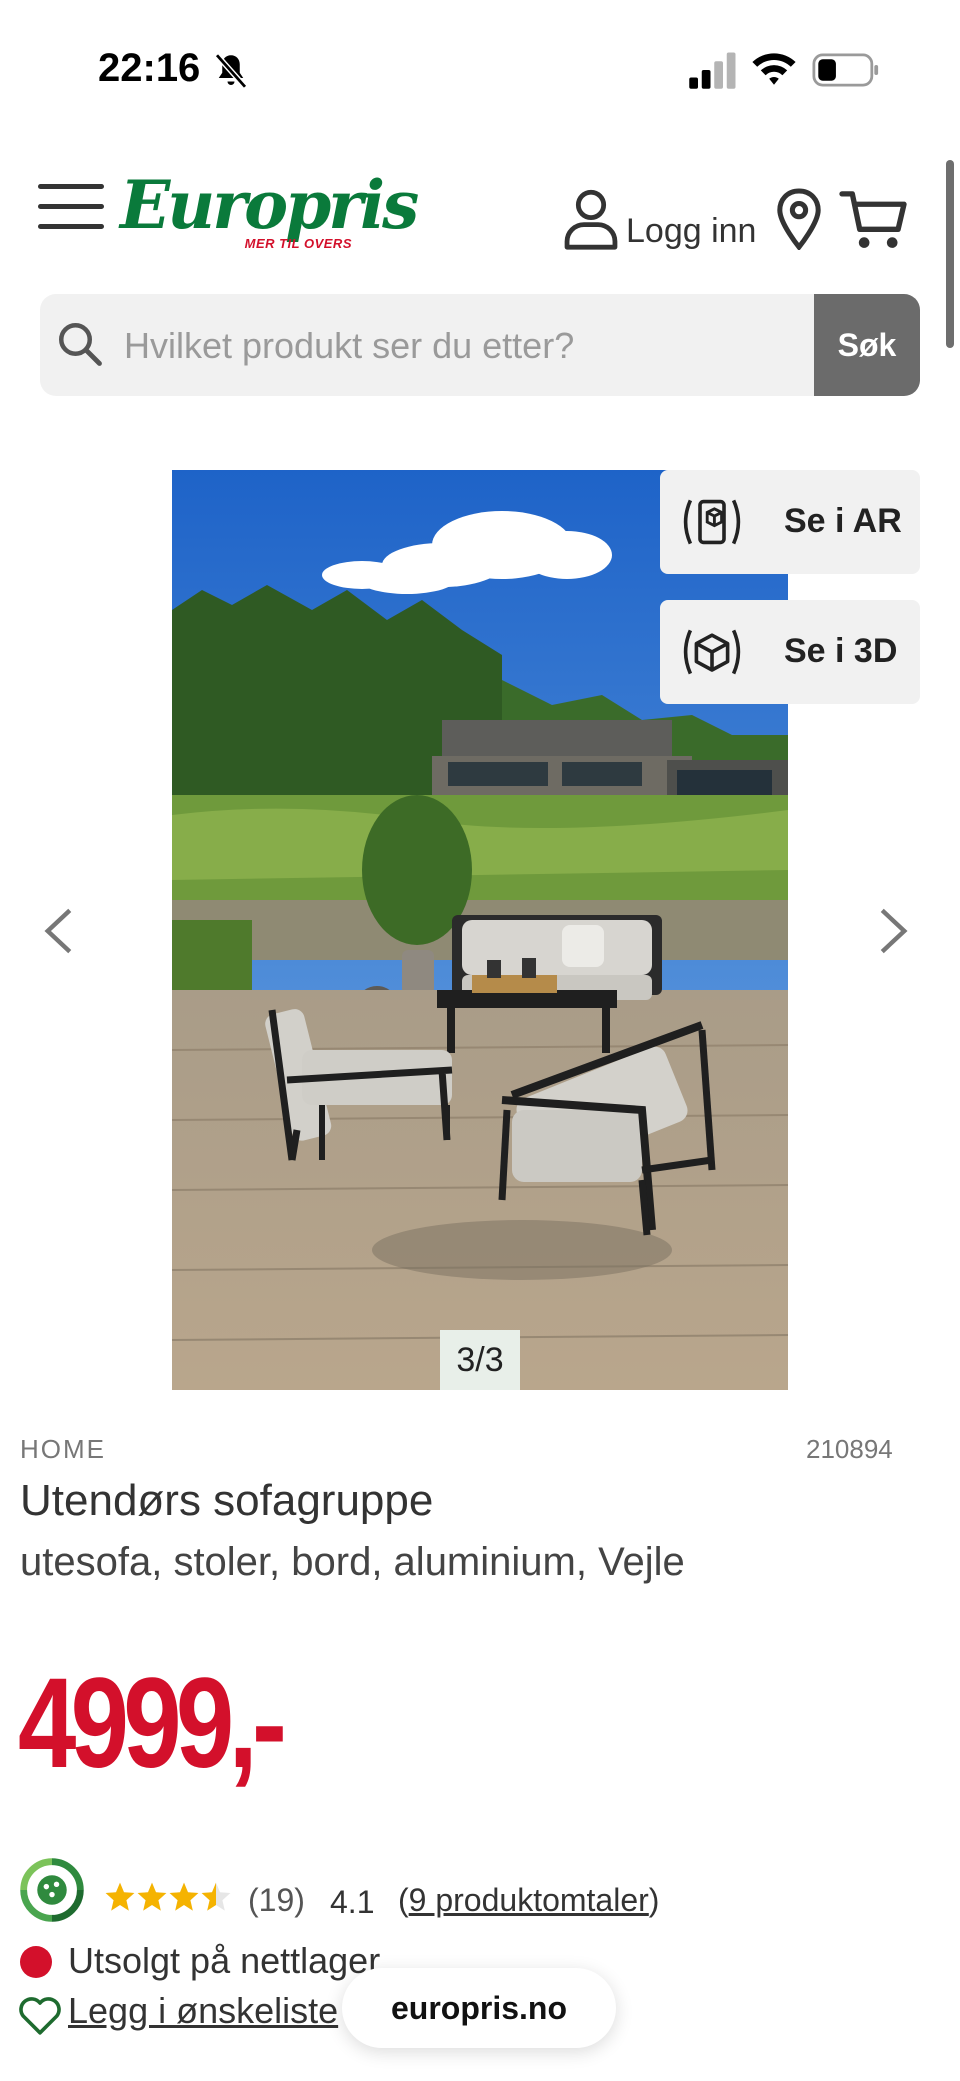  I want to click on logo-tagline: MER TIL OVERS, so click(298, 243).